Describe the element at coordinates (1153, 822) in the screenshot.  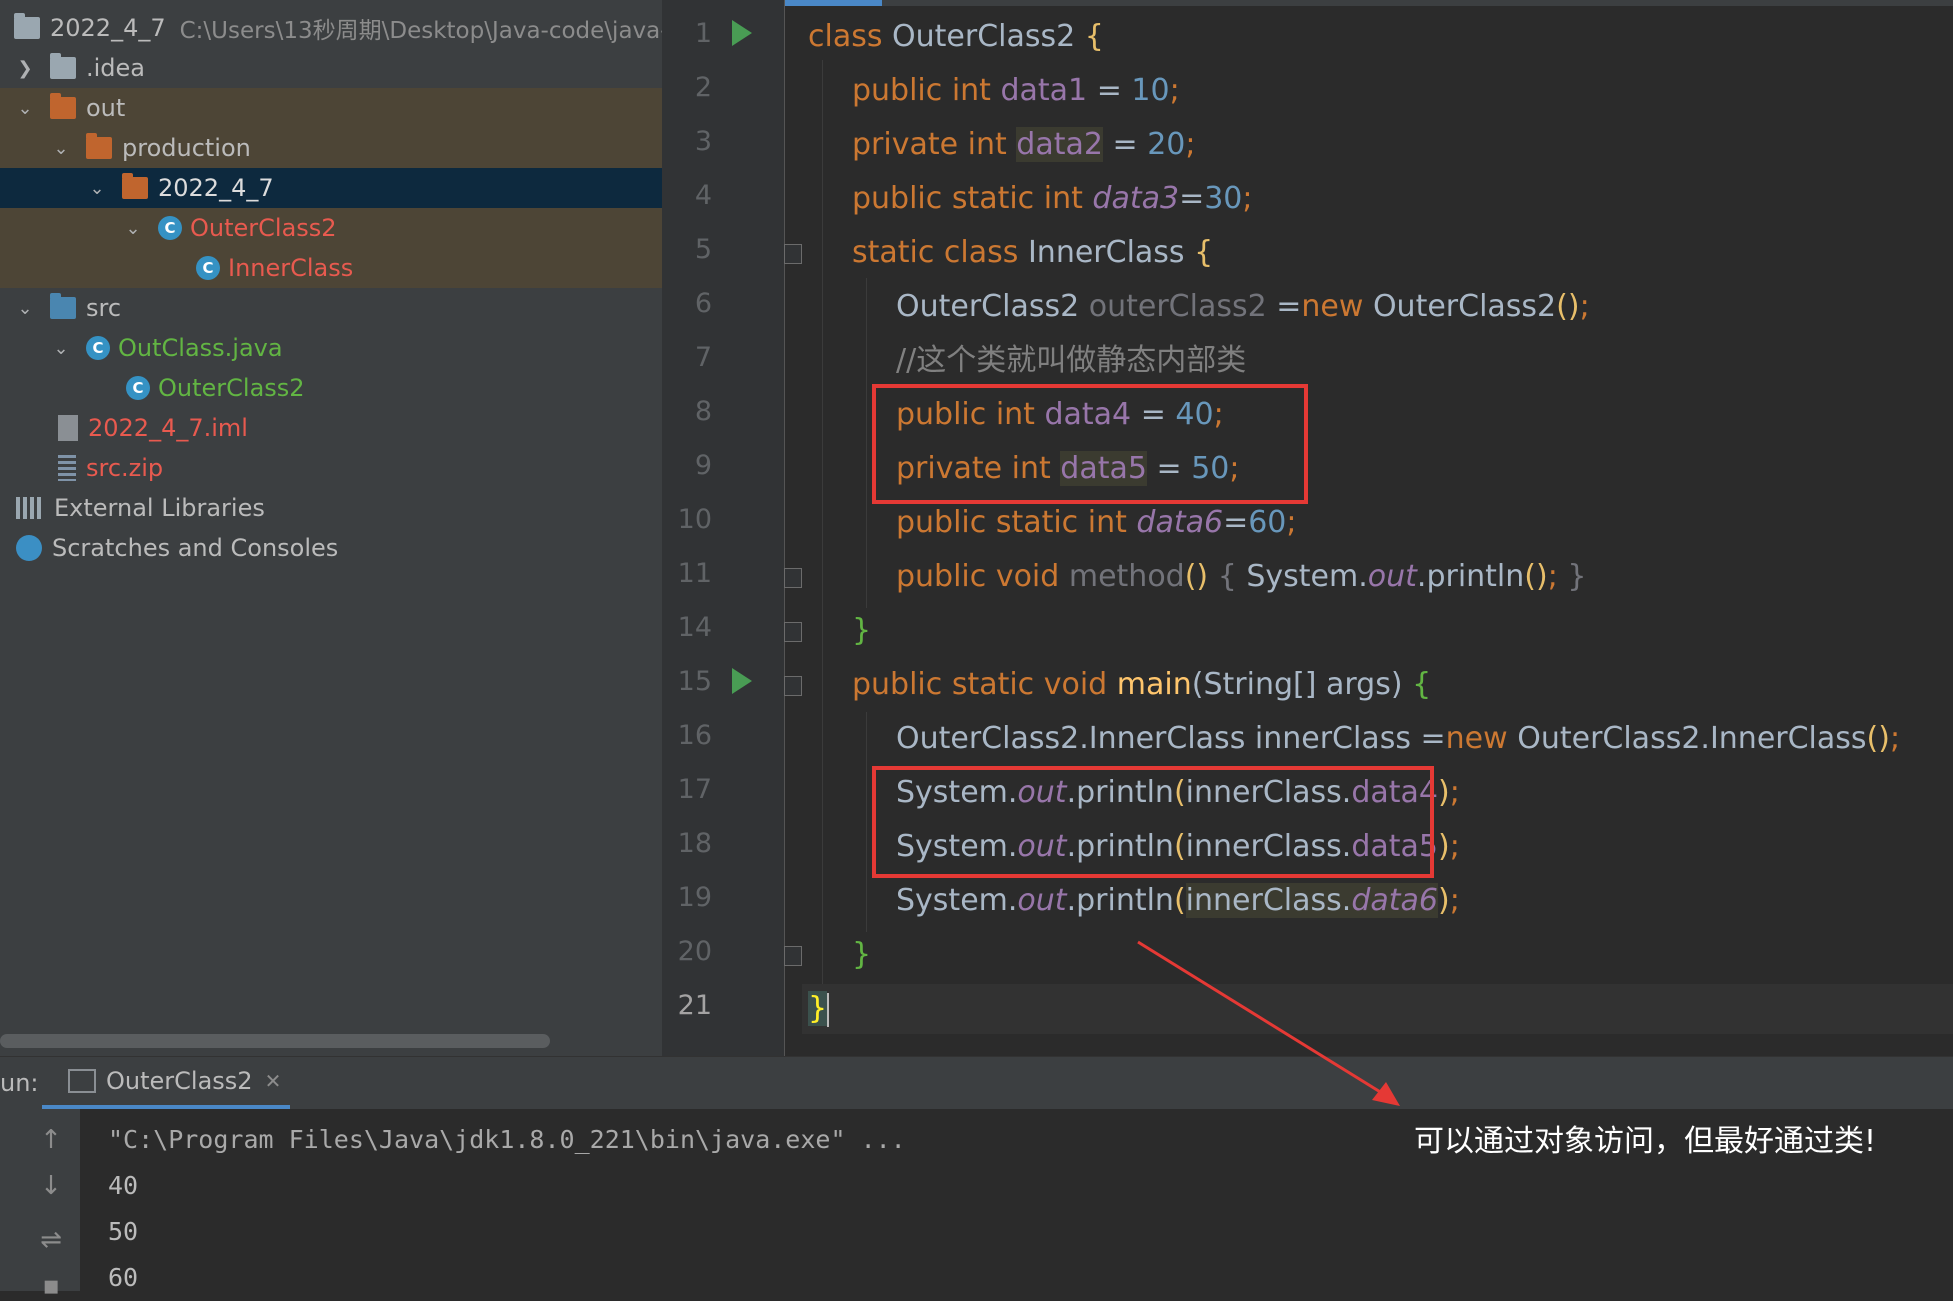
I see `annotation-box-prints` at that location.